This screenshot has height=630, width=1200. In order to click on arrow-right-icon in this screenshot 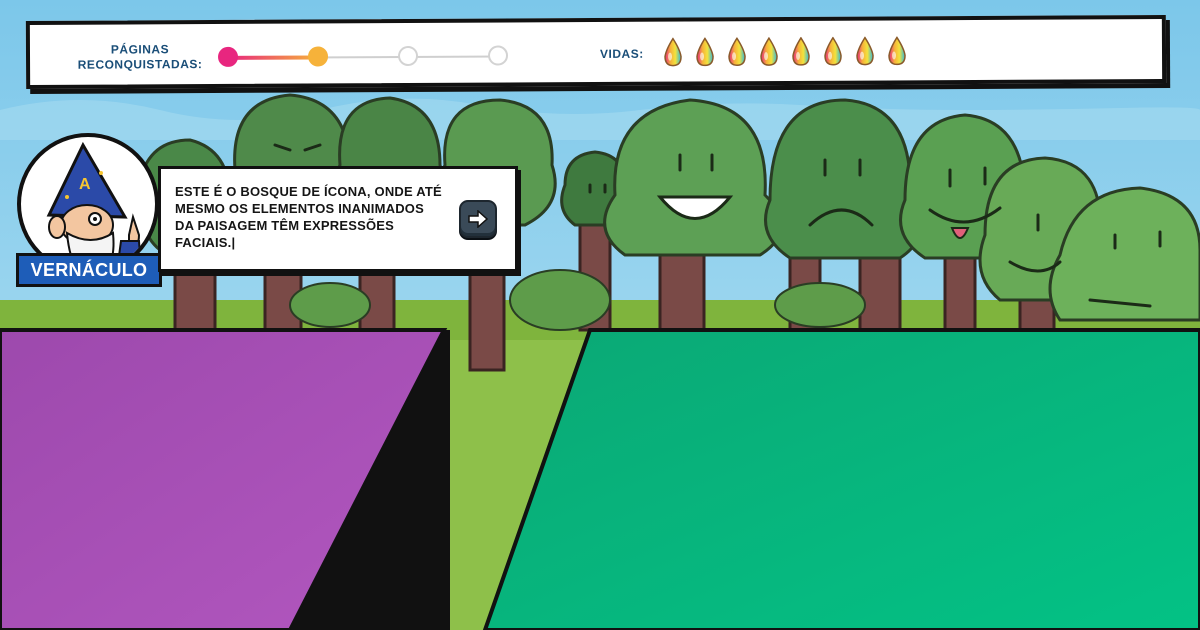, I will do `click(478, 219)`.